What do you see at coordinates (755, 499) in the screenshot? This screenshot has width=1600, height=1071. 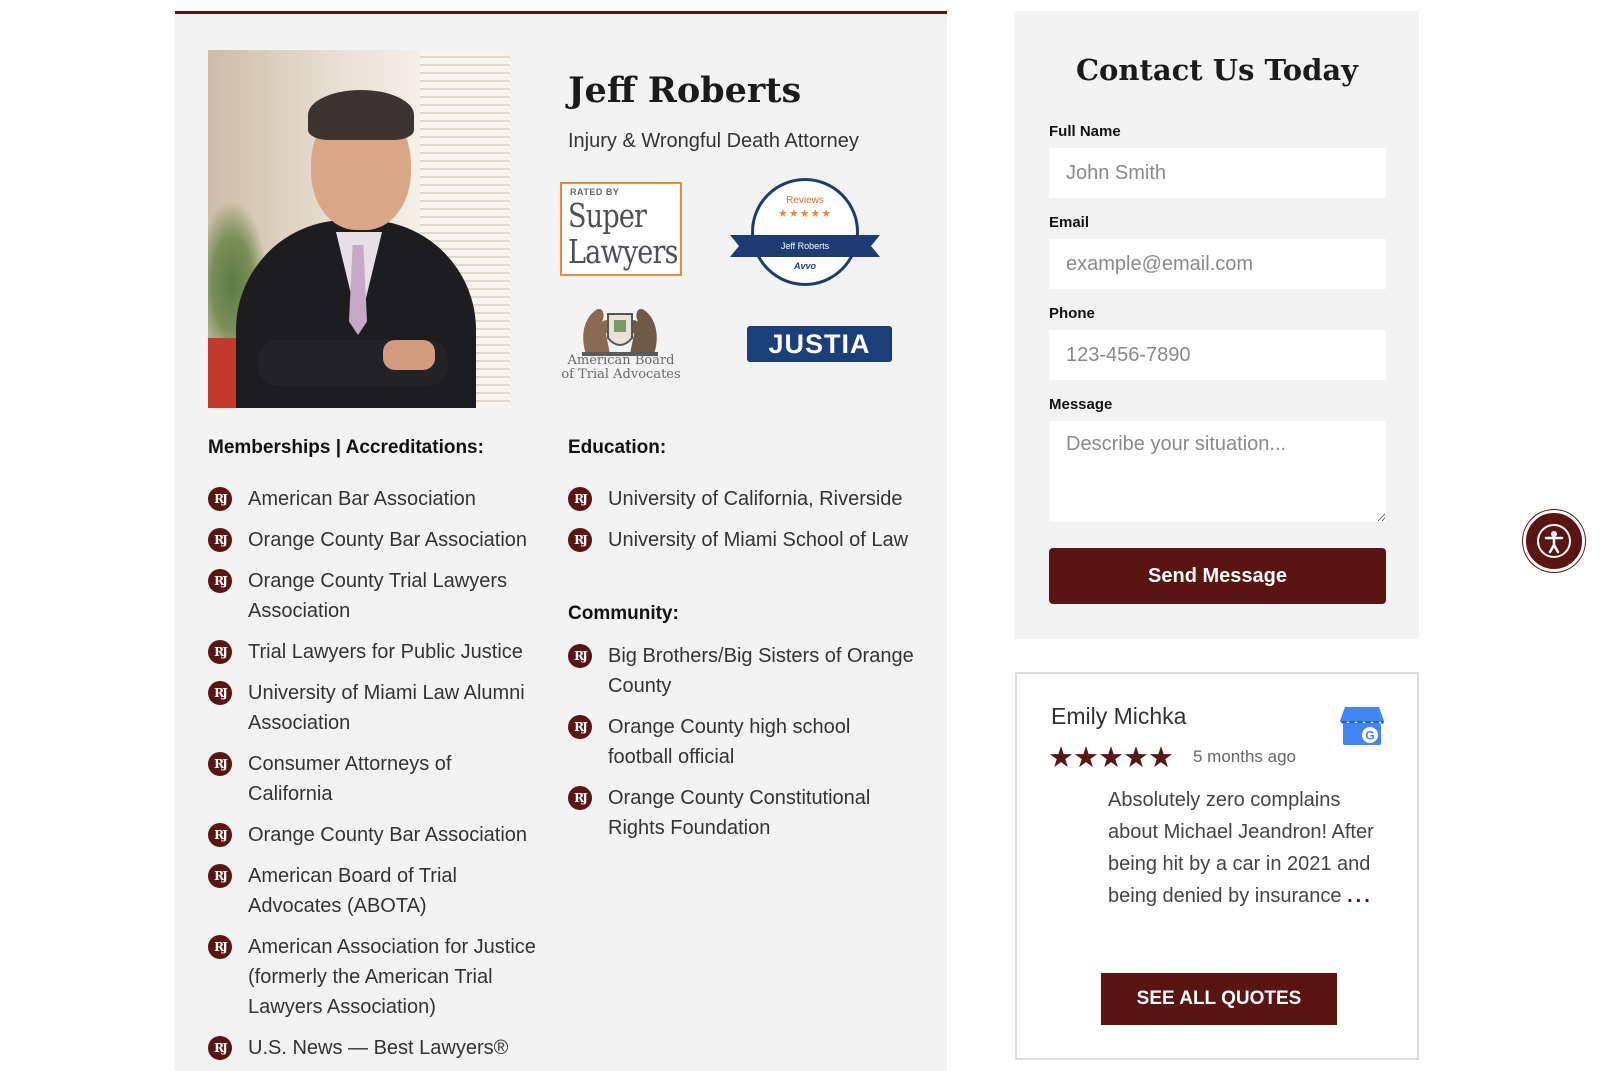 I see `list-item-label: University of California, Riverside` at bounding box center [755, 499].